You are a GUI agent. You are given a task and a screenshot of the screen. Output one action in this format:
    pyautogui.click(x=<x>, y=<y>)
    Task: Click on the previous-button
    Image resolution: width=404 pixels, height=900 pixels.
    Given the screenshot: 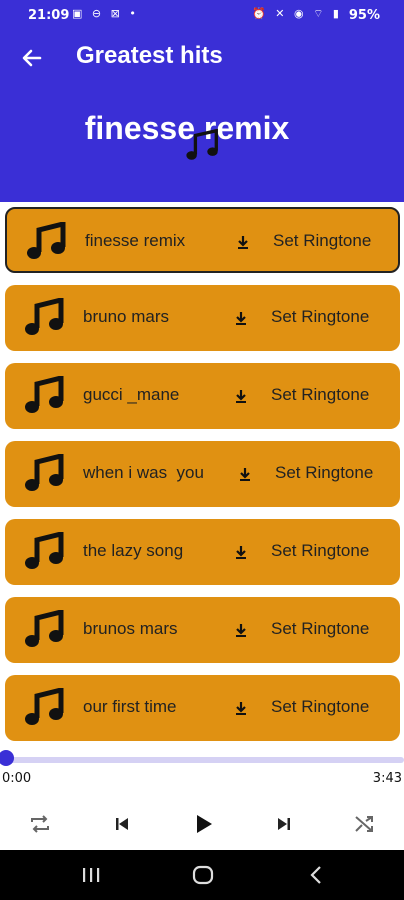 What is the action you would take?
    pyautogui.click(x=122, y=824)
    